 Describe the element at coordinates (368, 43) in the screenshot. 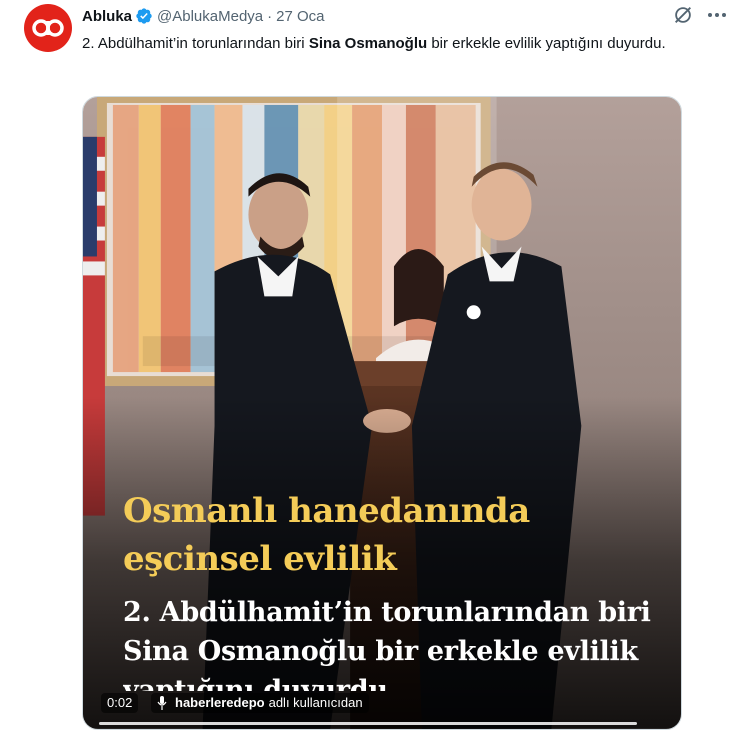

I see `tweet-text-bold: Sina Osmanoğlu` at that location.